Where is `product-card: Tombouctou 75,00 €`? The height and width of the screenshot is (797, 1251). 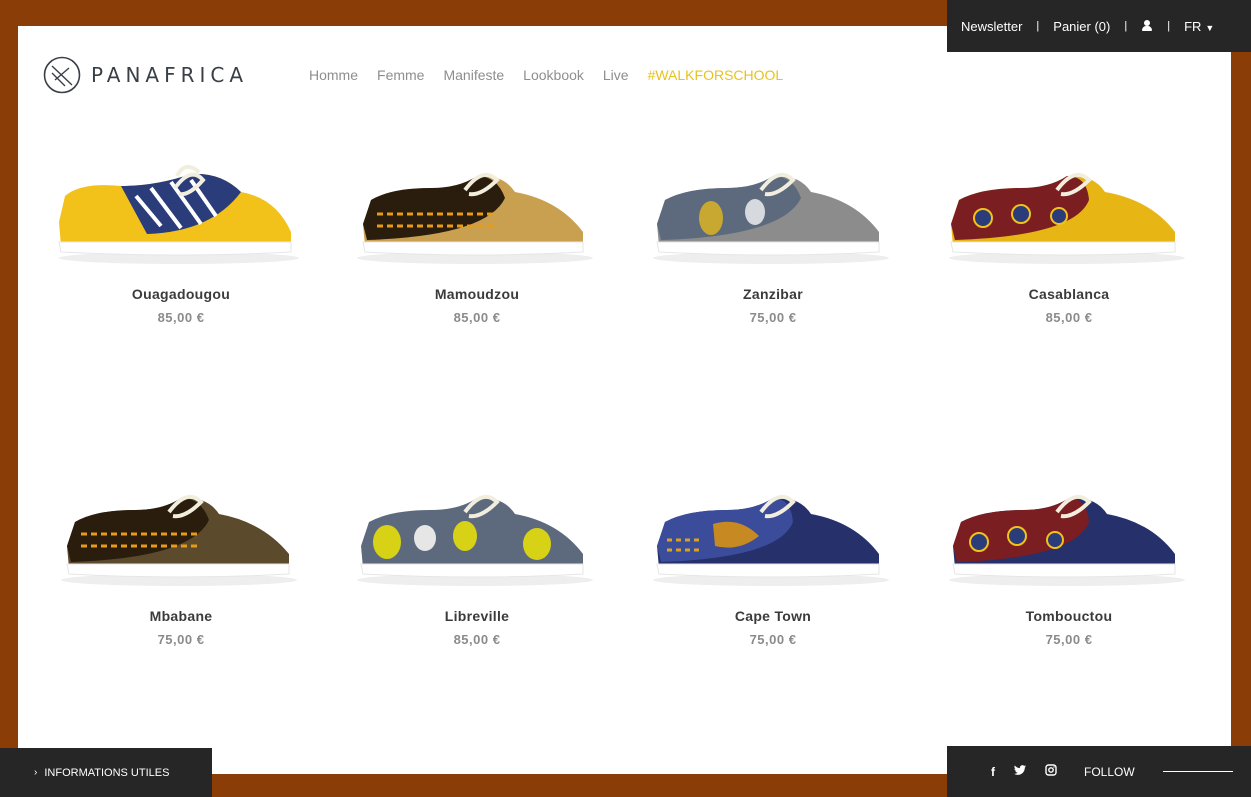
product-card: Tombouctou 75,00 € is located at coordinates (1069, 552).